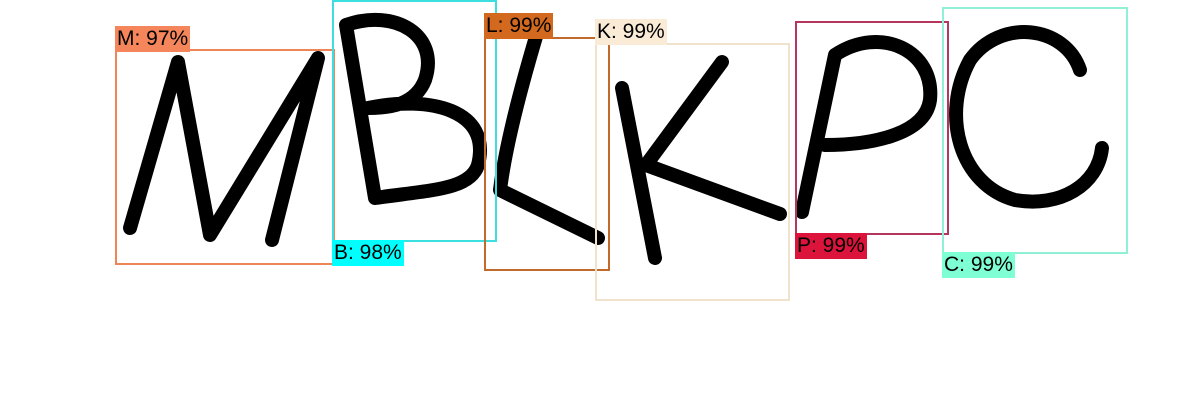  What do you see at coordinates (519, 26) in the screenshot?
I see `detection-label-l: L: 99%` at bounding box center [519, 26].